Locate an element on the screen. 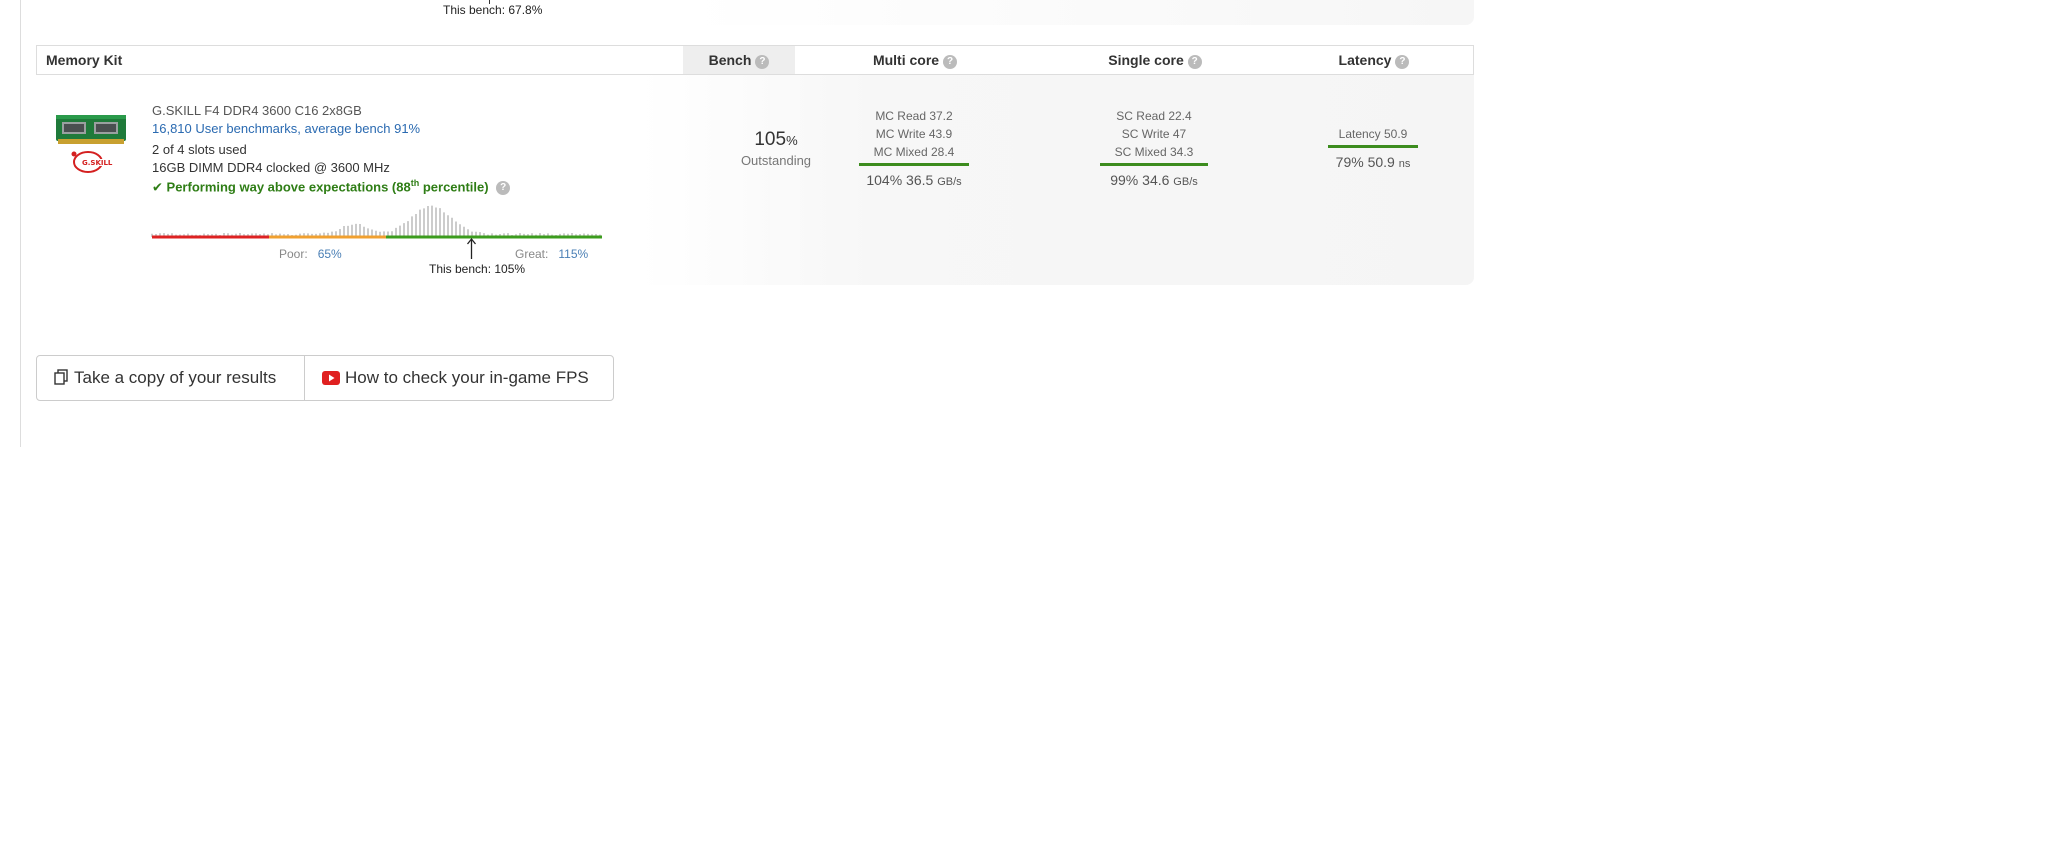 Image resolution: width=2064 pixels, height=864 pixels. kit-name: G.SKILL F4 DDR4 3600 C16 2x8GB is located at coordinates (257, 110).